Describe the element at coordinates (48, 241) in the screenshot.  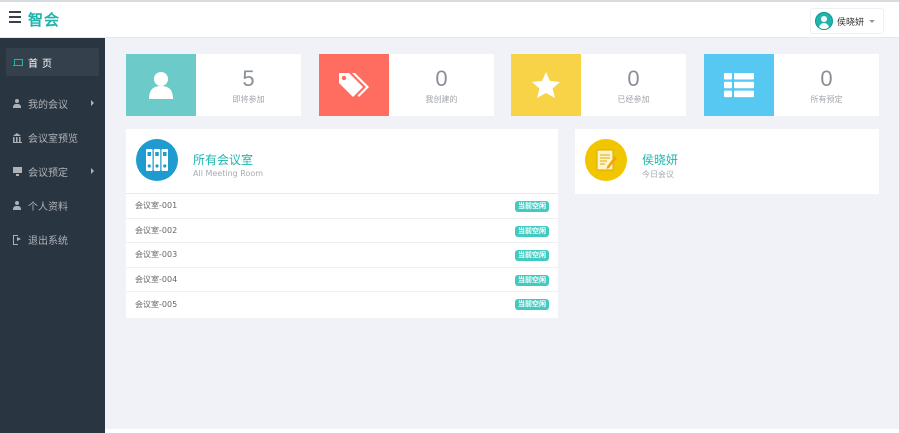
I see `sidebar-item-label: 退出系统` at that location.